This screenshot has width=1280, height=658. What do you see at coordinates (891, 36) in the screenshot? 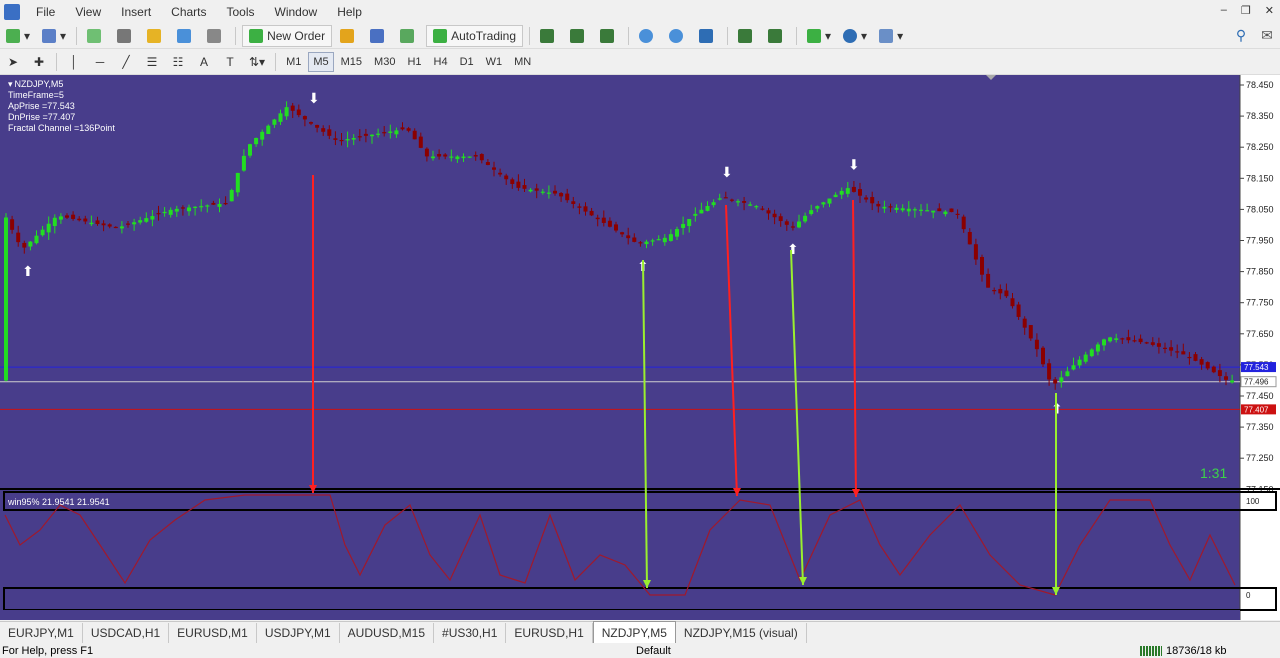
I see `templates-button: ▾` at bounding box center [891, 36].